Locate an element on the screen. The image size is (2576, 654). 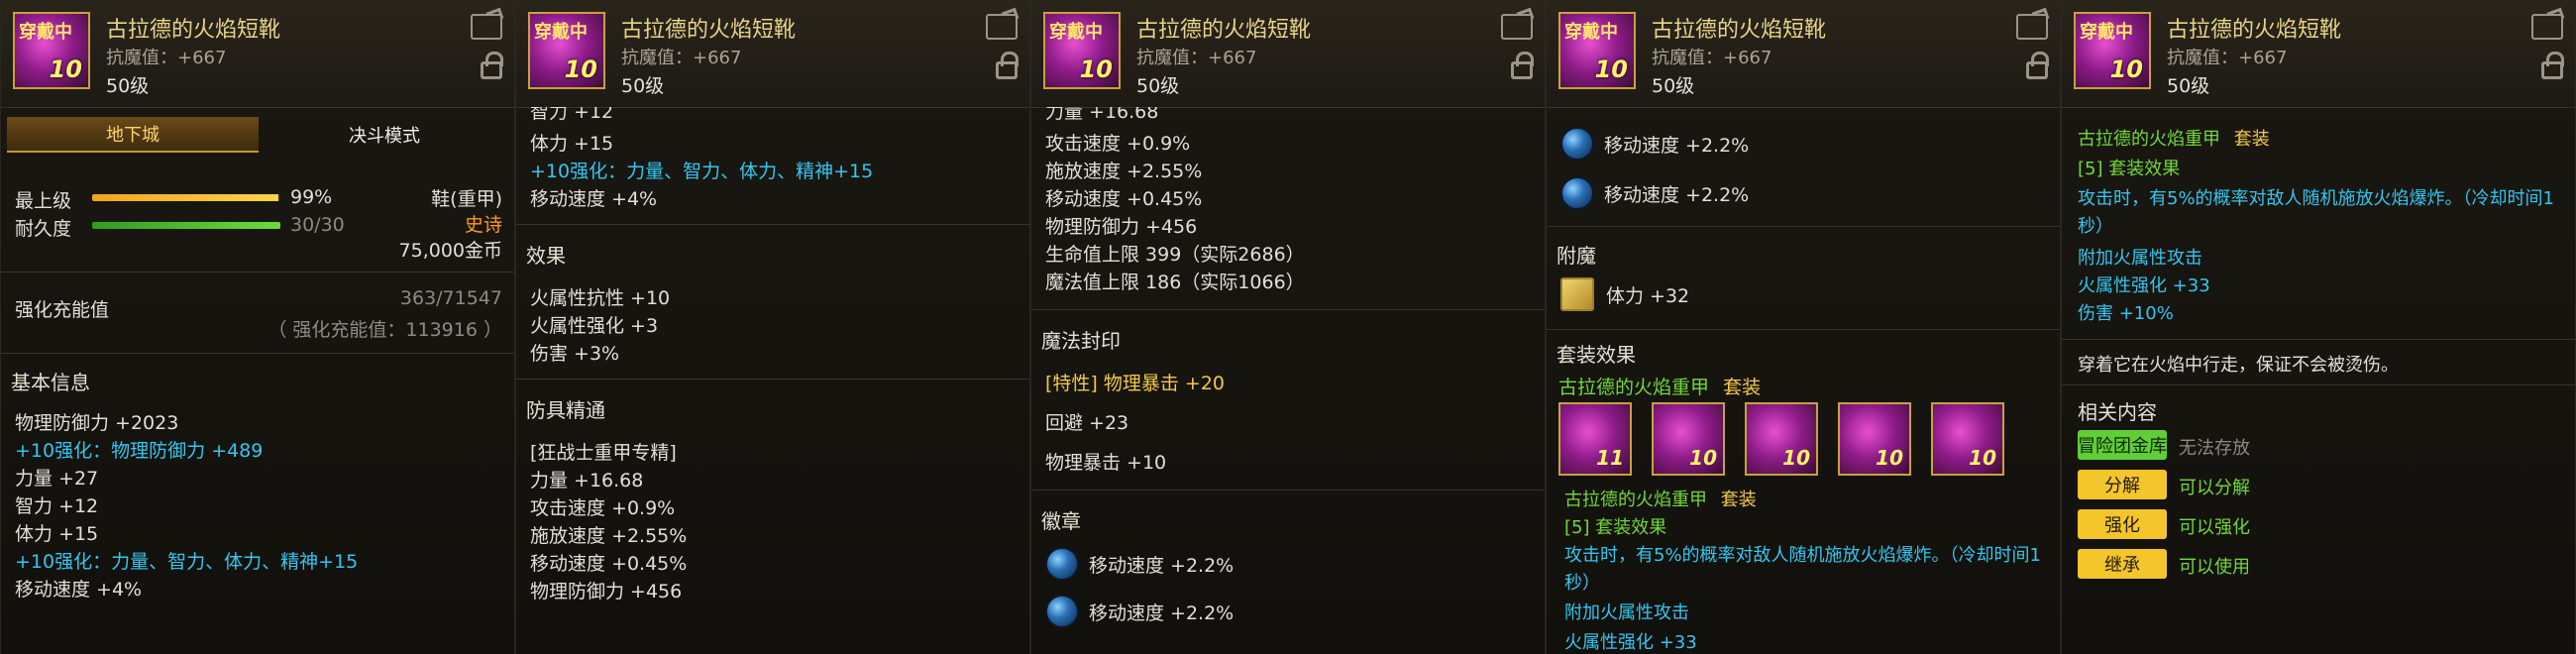
enhance-button: 强化 is located at coordinates (2122, 524).